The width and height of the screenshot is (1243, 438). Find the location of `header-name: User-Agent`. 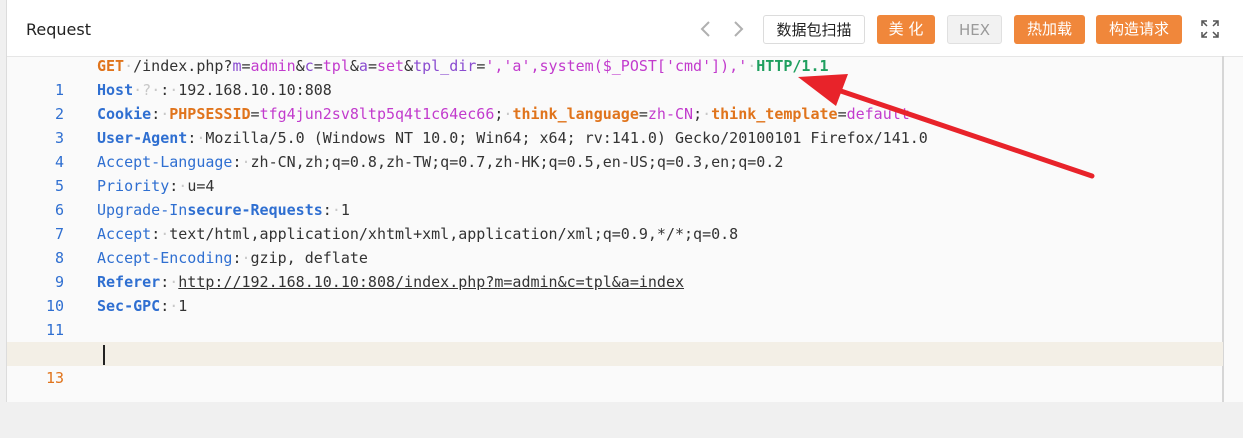

header-name: User-Agent is located at coordinates (142, 138).